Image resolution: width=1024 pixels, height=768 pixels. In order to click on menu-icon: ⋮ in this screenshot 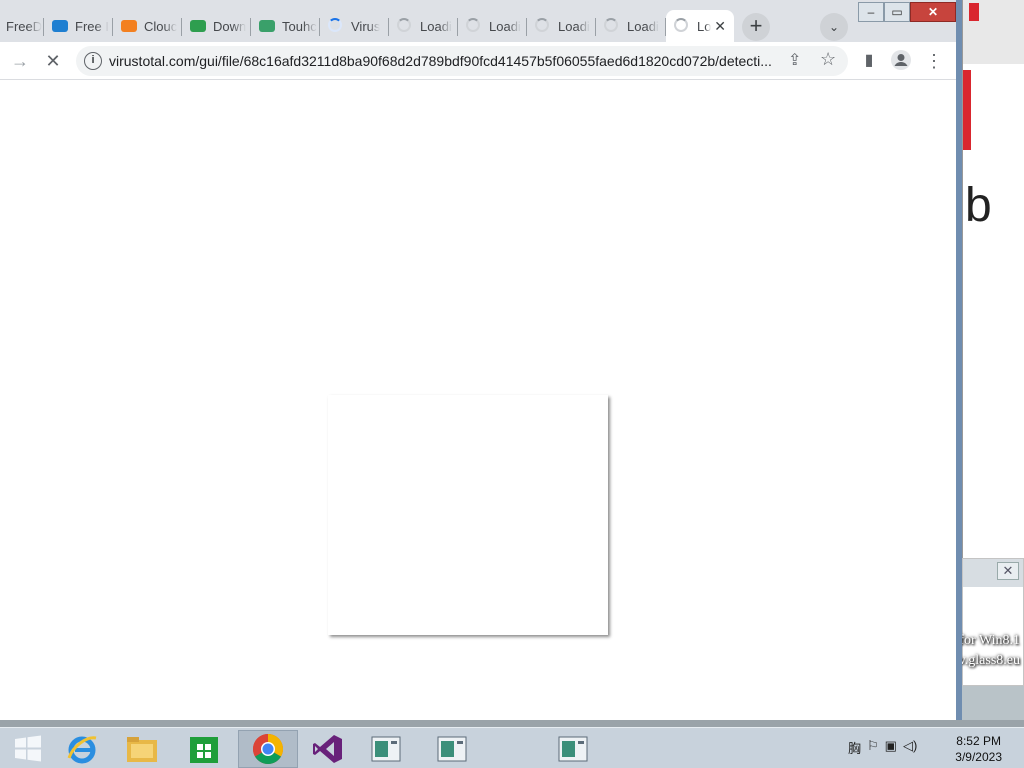, I will do `click(934, 61)`.